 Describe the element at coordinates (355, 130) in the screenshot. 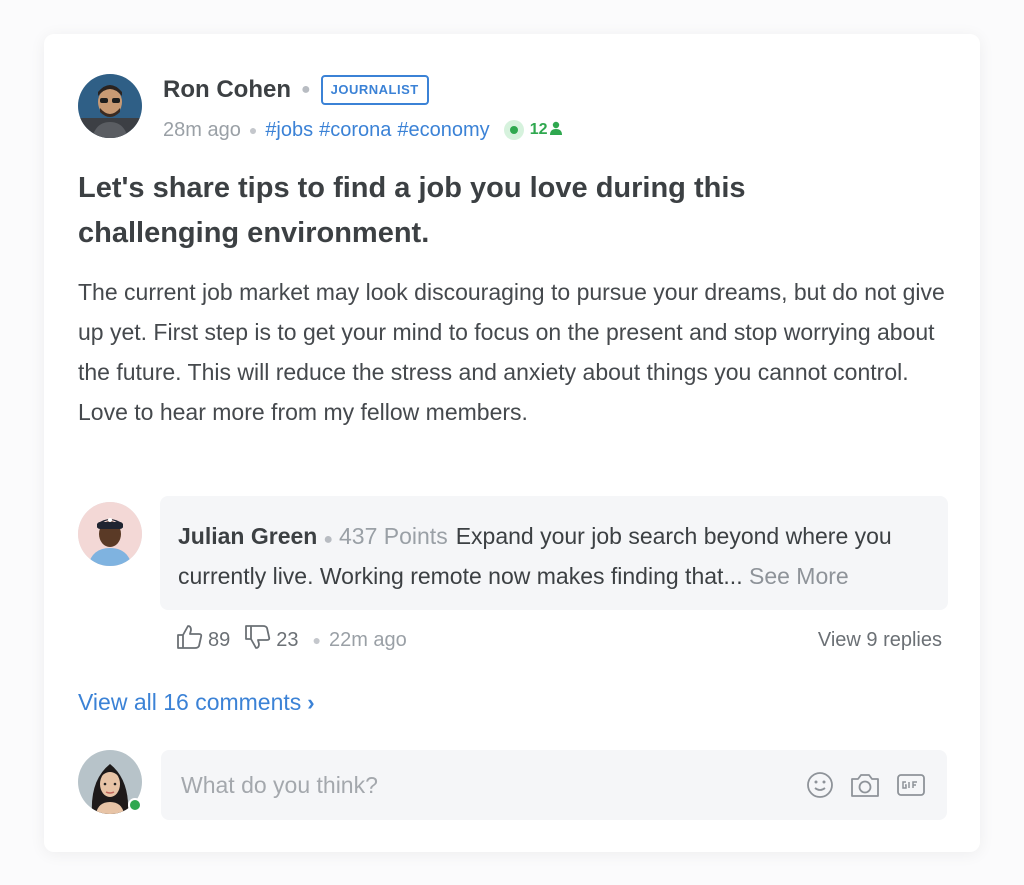

I see `tag-corona: #corona` at that location.